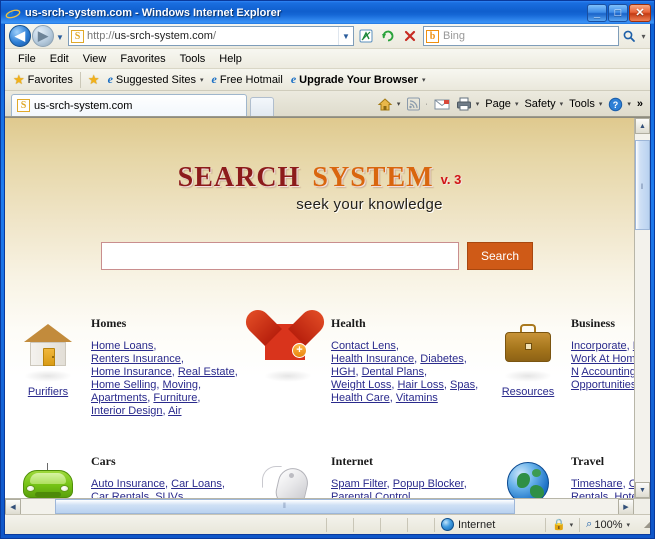  Describe the element at coordinates (129, 105) in the screenshot. I see `tab-us-srch-system: S us-srch-system.com` at that location.